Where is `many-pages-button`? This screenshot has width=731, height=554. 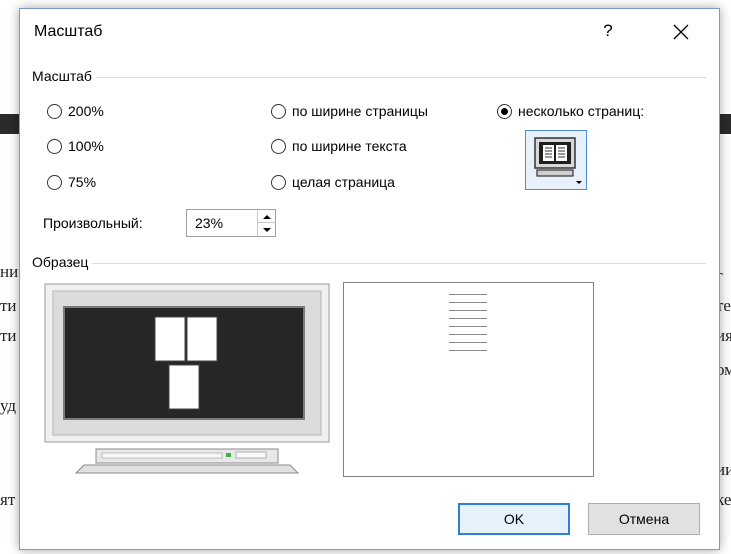 many-pages-button is located at coordinates (556, 160).